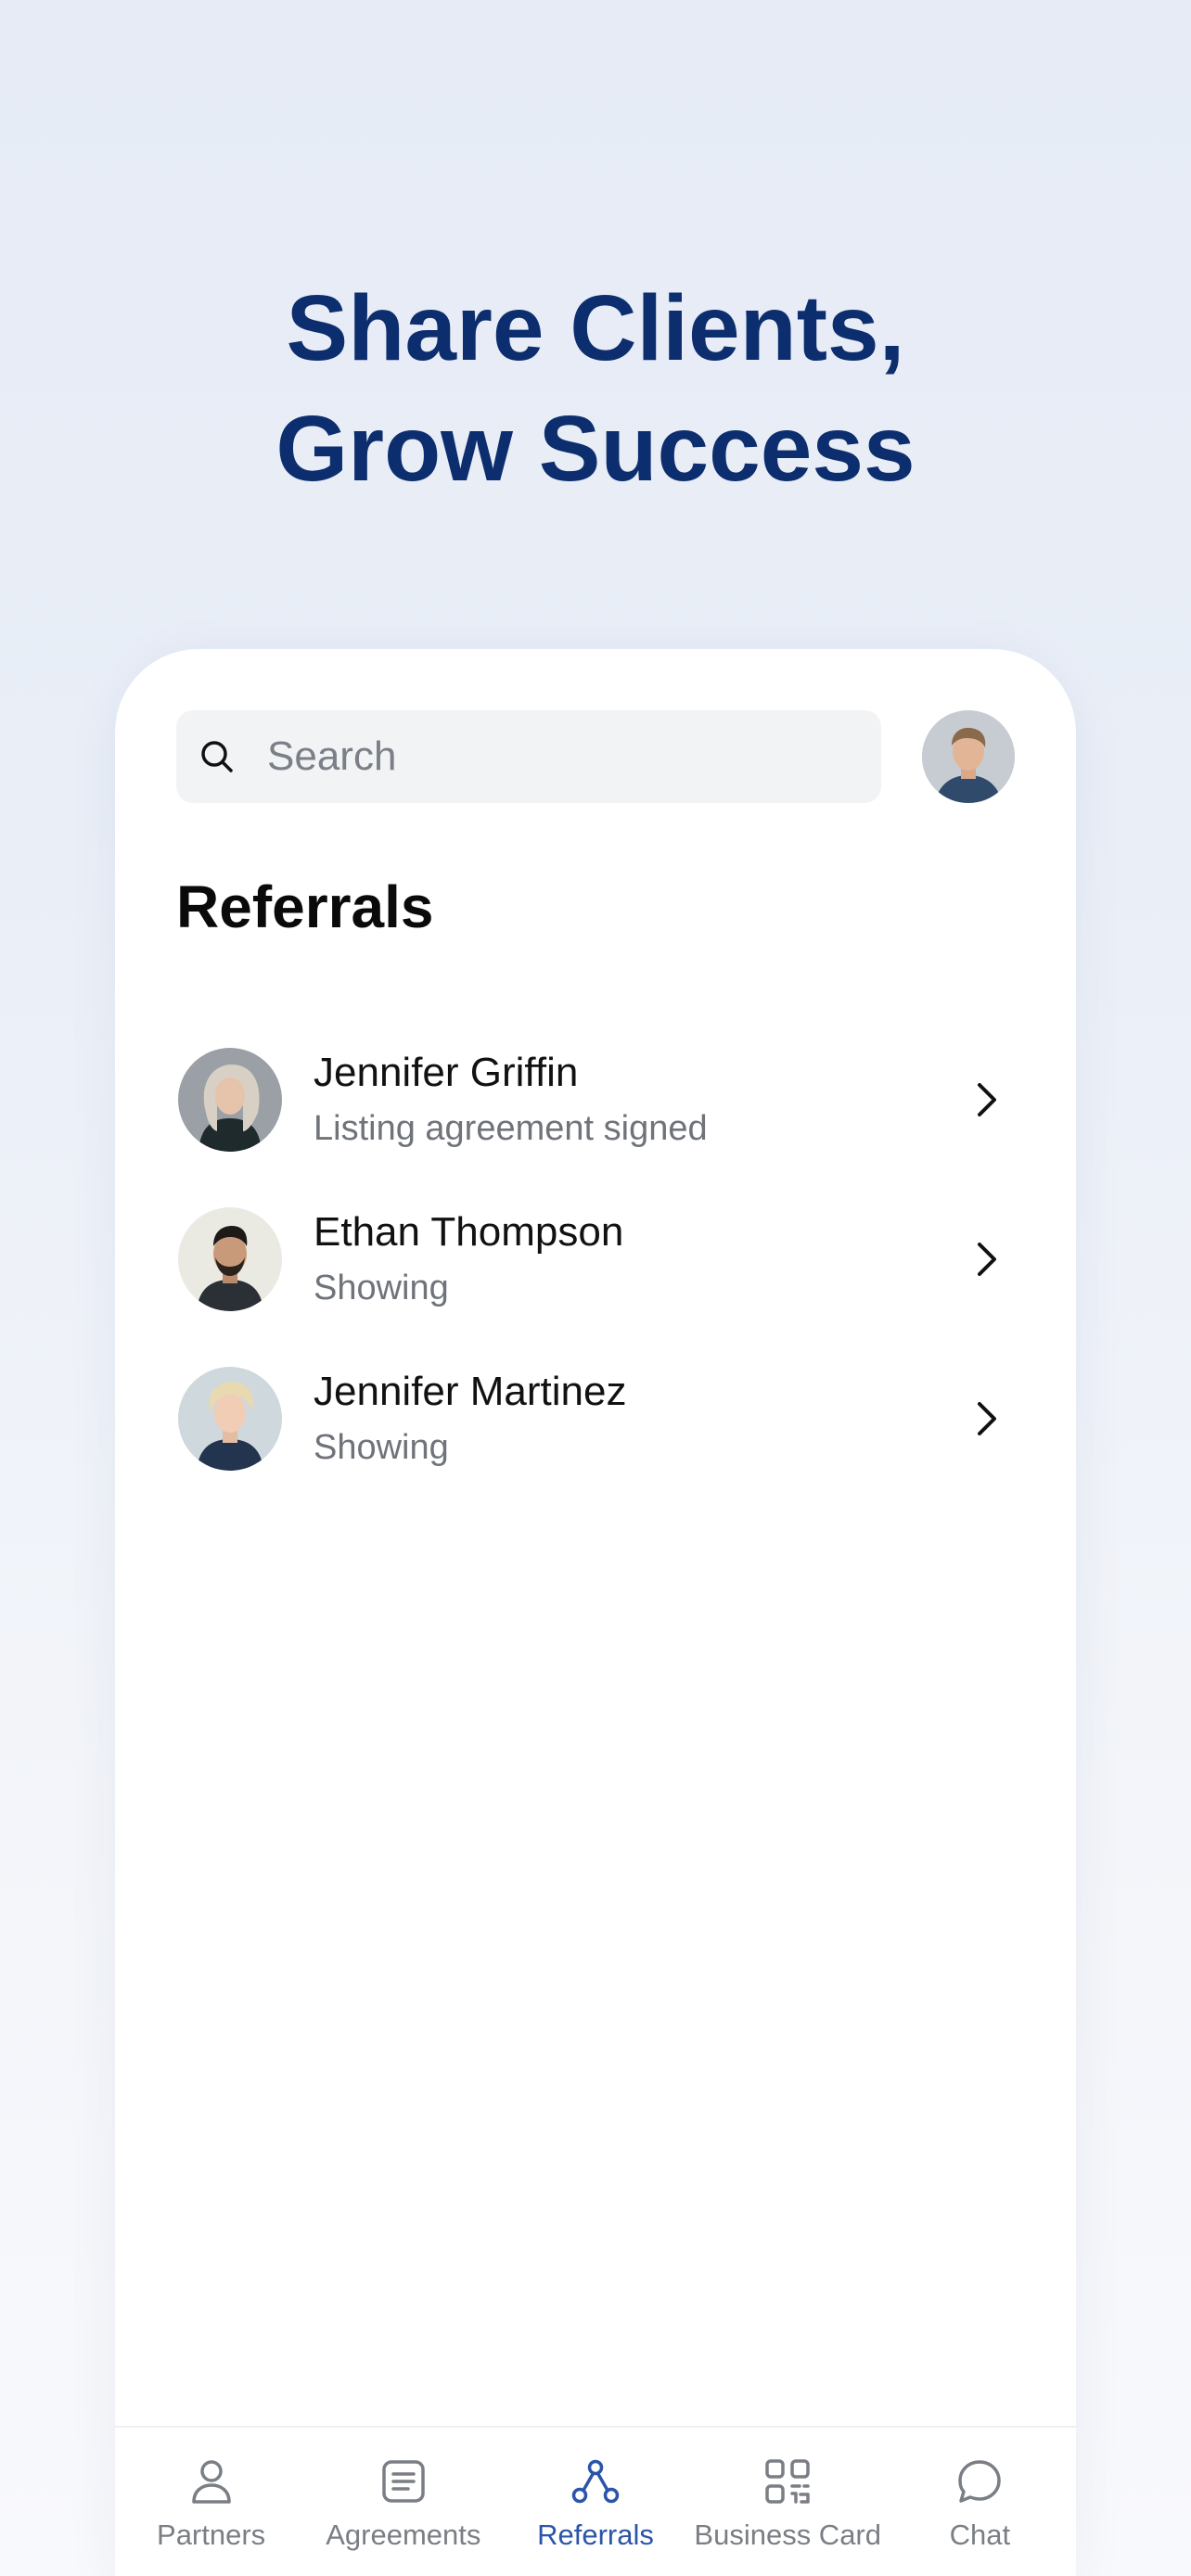  Describe the element at coordinates (305, 907) in the screenshot. I see `section-title: Referrals` at that location.